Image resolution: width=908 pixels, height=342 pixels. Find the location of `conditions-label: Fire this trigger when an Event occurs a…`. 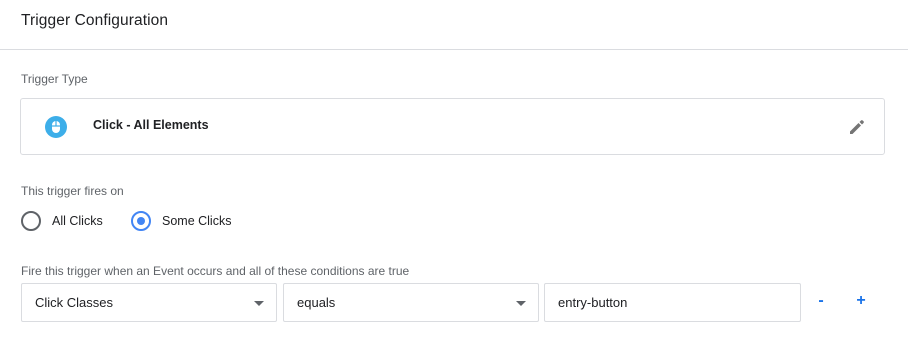

conditions-label: Fire this trigger when an Event occurs a… is located at coordinates (215, 271).